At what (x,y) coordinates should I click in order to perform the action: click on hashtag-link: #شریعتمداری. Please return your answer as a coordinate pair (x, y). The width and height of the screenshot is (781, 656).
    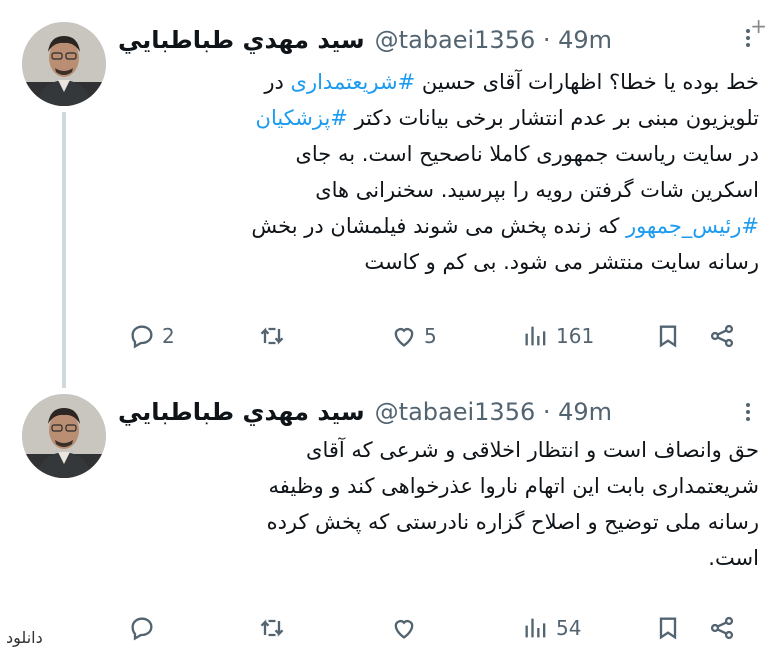
    Looking at the image, I should click on (353, 82).